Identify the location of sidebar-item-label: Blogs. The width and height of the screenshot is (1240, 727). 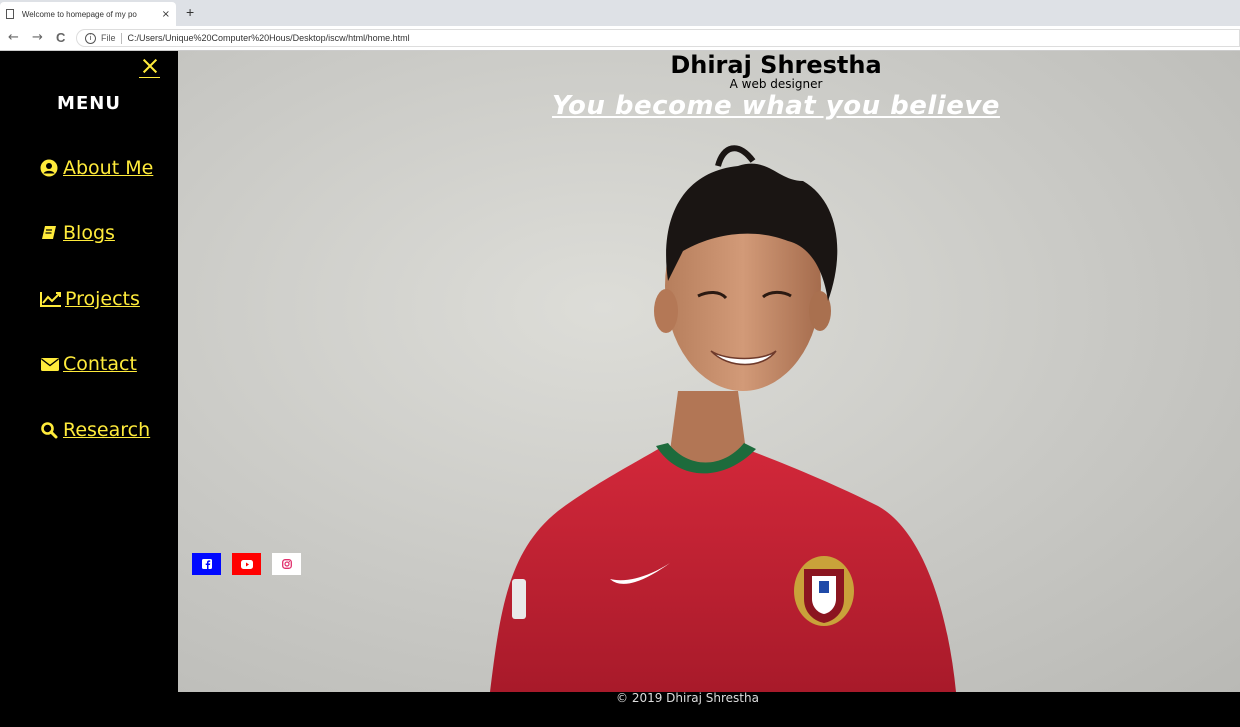
(89, 233).